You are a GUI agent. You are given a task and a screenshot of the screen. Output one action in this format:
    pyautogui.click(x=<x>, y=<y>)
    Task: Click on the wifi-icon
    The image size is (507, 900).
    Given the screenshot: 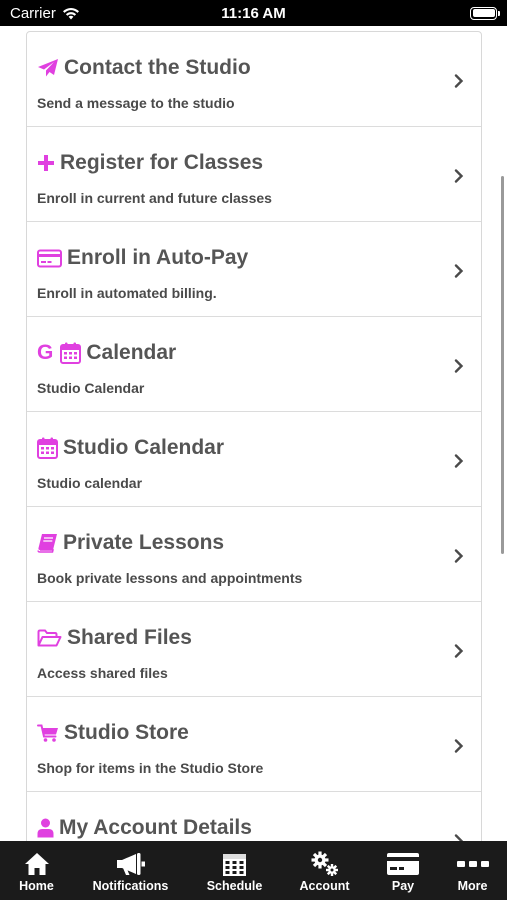 What is the action you would take?
    pyautogui.click(x=71, y=13)
    